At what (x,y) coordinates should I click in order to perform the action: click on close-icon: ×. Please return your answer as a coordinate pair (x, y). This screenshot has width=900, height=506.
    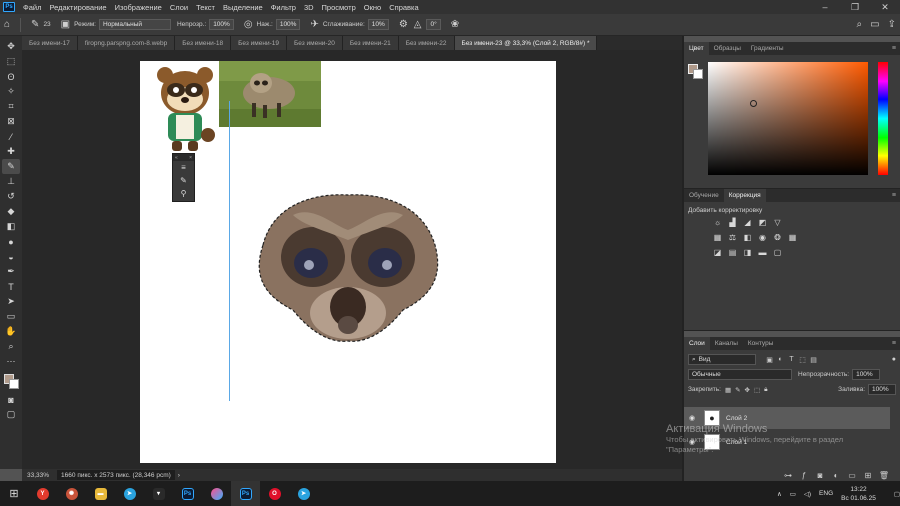
    Looking at the image, I should click on (190, 158).